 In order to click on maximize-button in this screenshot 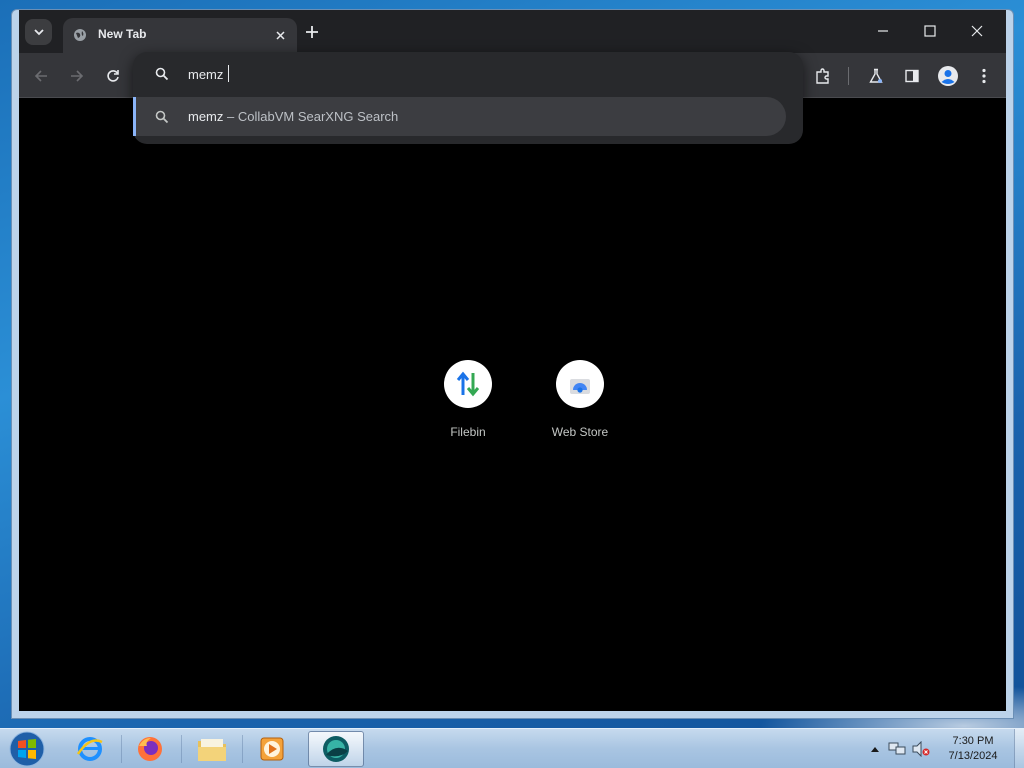, I will do `click(930, 31)`.